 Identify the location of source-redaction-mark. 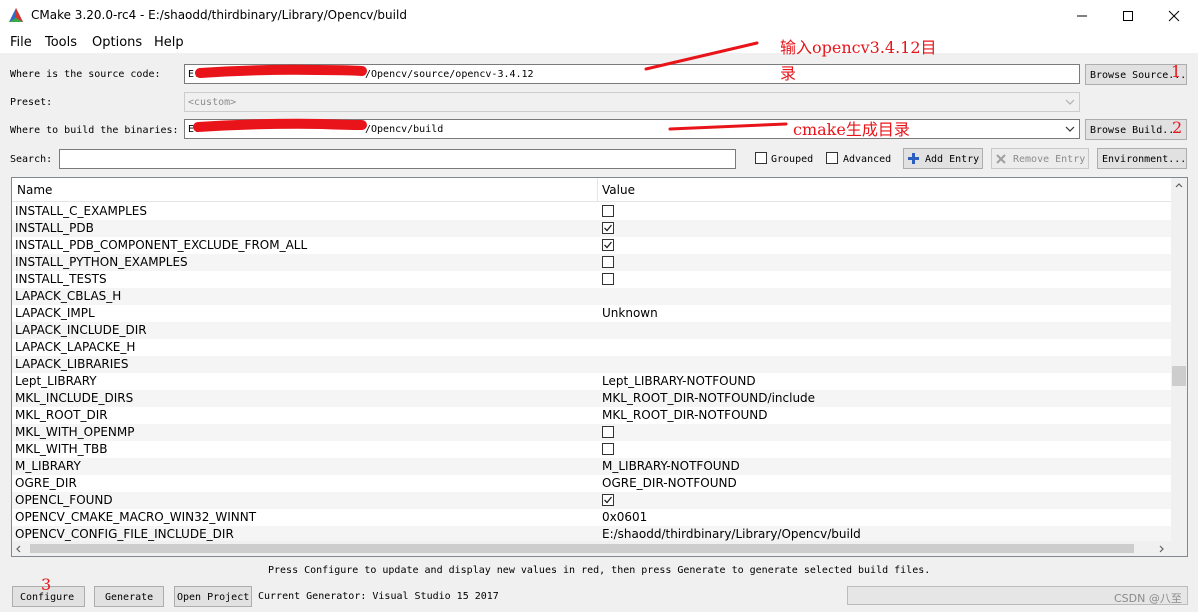
(281, 71).